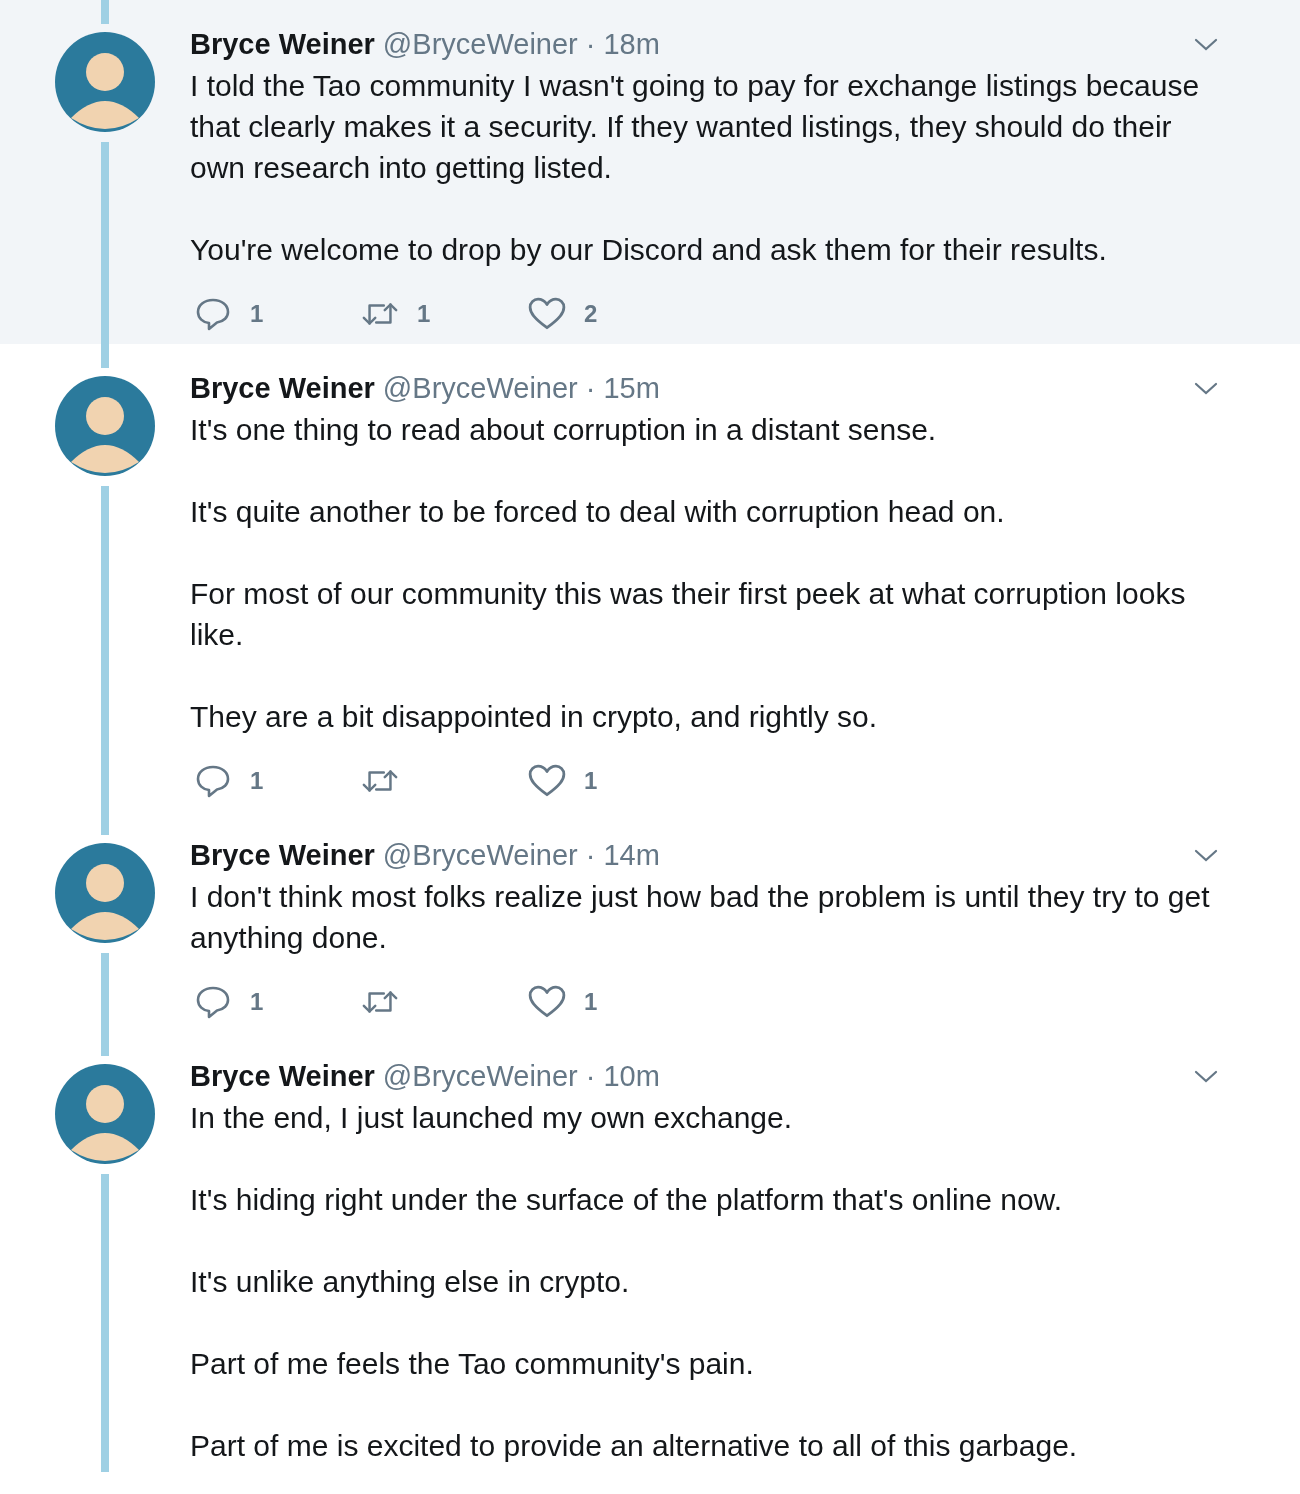 The height and width of the screenshot is (1494, 1300). Describe the element at coordinates (534, 717) in the screenshot. I see `tweet-text: They are a bit disappointed in crypto, and rightly so.` at that location.